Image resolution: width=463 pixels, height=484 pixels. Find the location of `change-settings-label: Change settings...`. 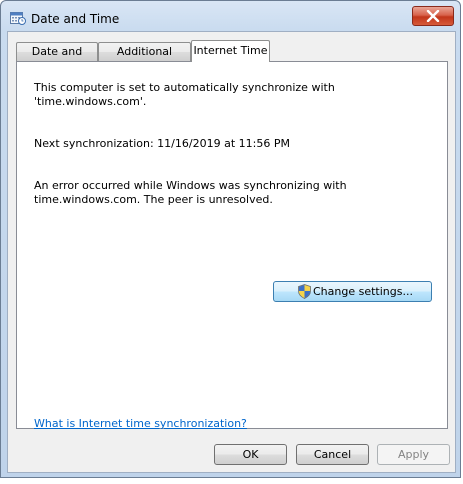

change-settings-label: Change settings... is located at coordinates (363, 291).